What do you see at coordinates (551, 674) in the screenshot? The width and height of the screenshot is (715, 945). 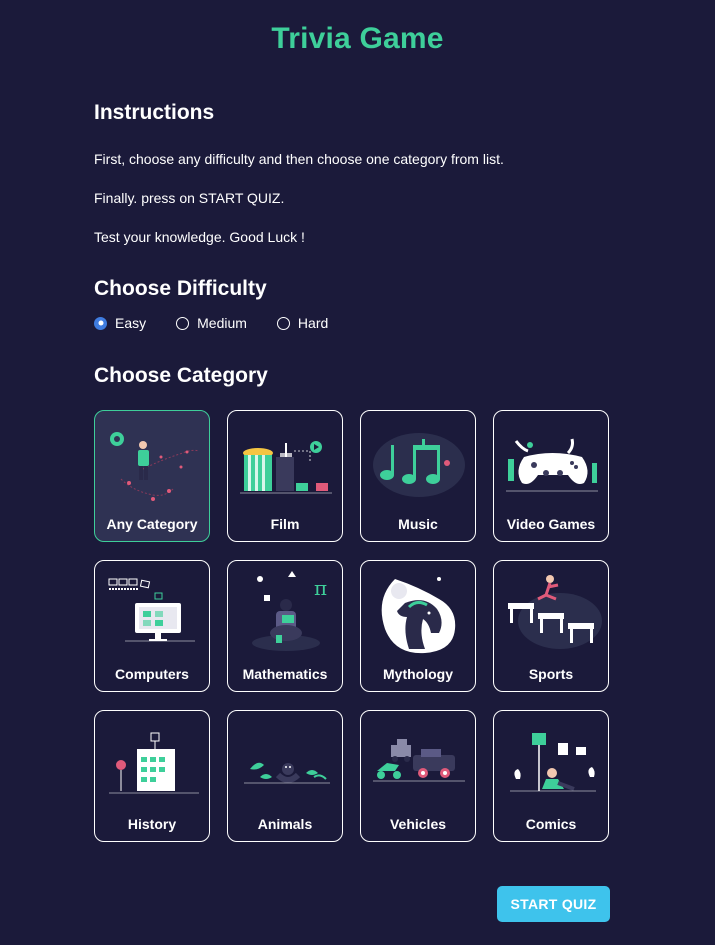 I see `category-label: Sports` at bounding box center [551, 674].